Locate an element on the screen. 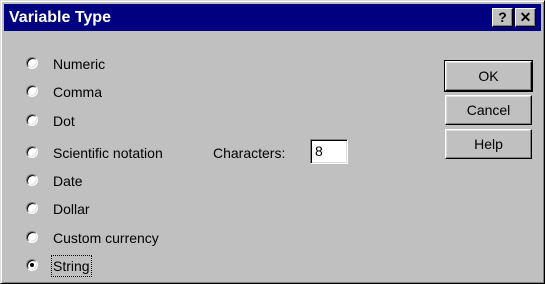 This screenshot has width=545, height=284. close-icon: ✕ is located at coordinates (525, 17).